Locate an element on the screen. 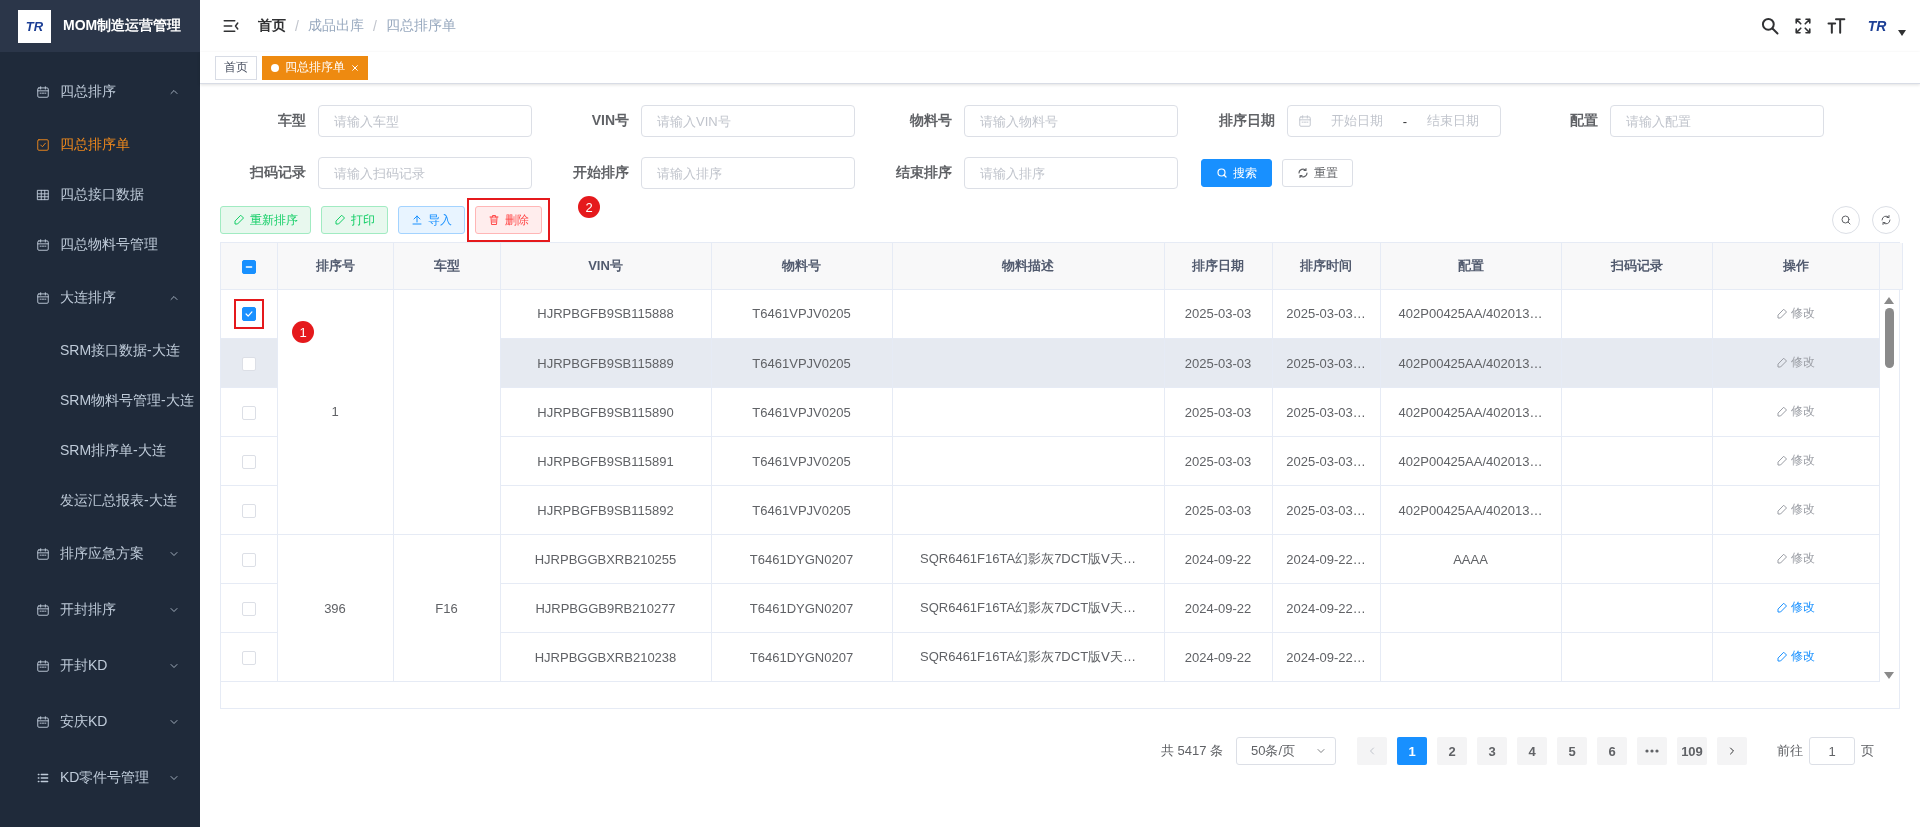  input-field: 请输入扫码记录 is located at coordinates (425, 173).